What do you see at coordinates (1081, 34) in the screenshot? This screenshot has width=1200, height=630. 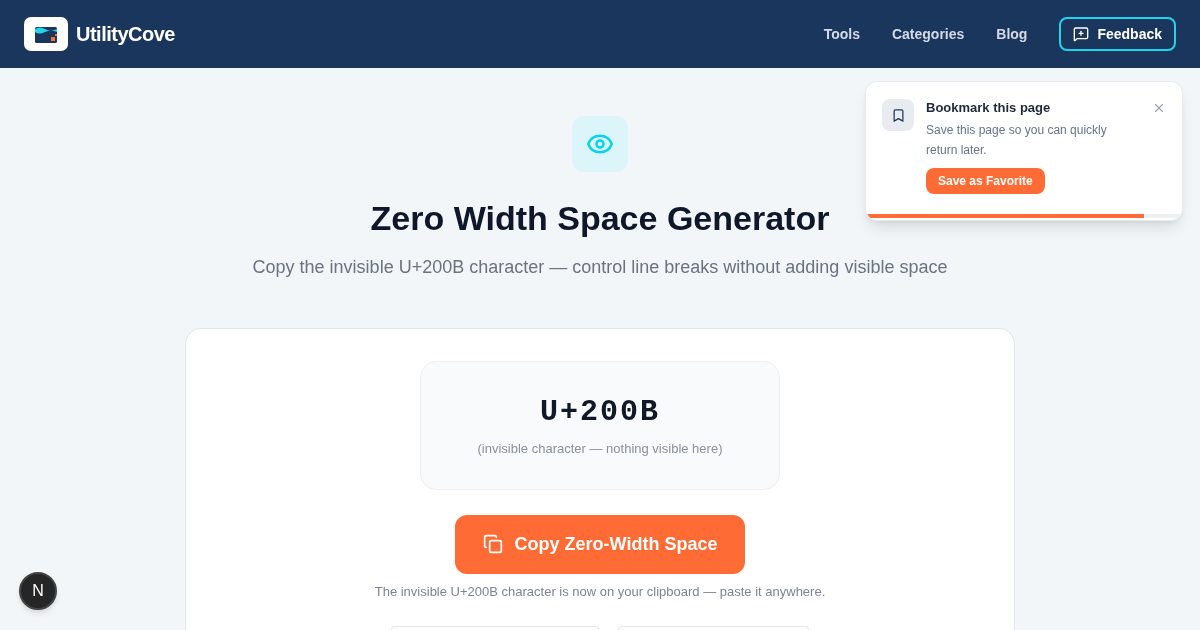 I see `message-plus-icon` at bounding box center [1081, 34].